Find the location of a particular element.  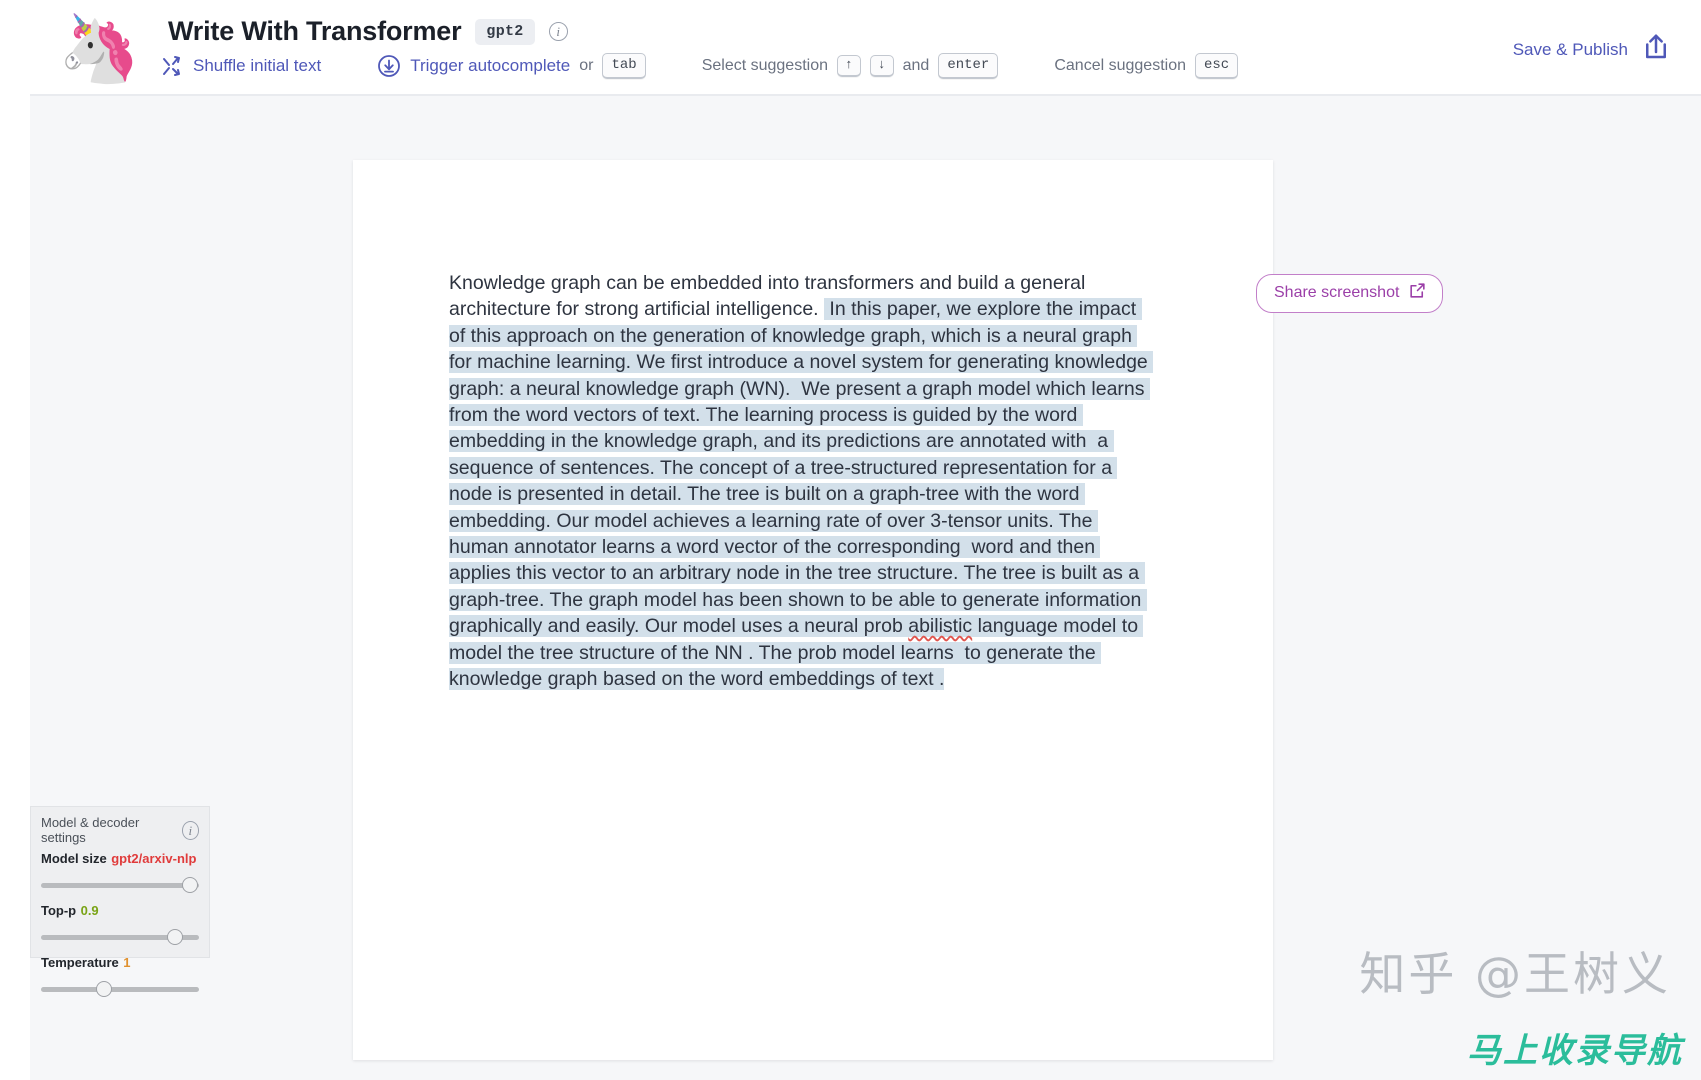

shuffle-initial-text-label: Shuffle initial text is located at coordinates (257, 65).